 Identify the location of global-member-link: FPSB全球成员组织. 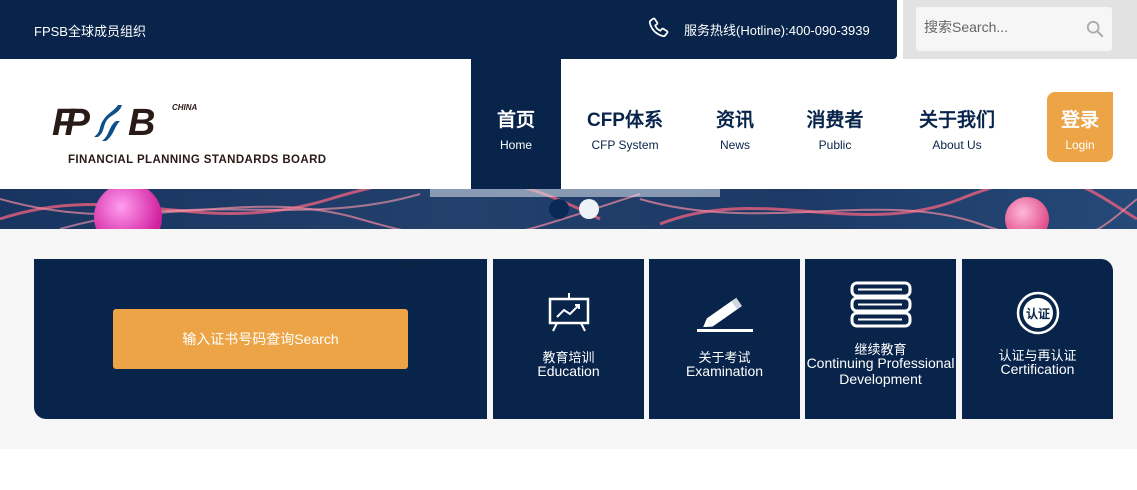
(90, 30).